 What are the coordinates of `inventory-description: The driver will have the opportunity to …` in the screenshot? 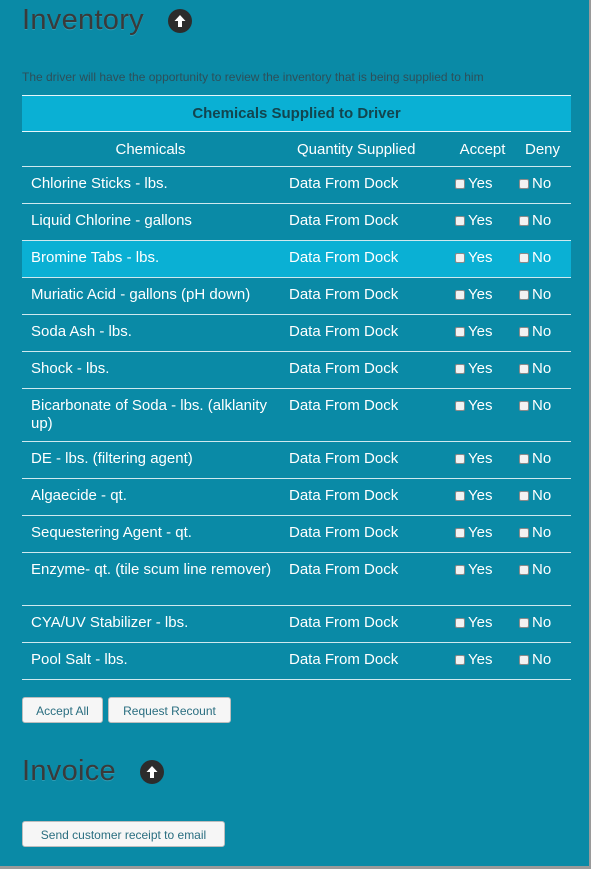 It's located at (253, 77).